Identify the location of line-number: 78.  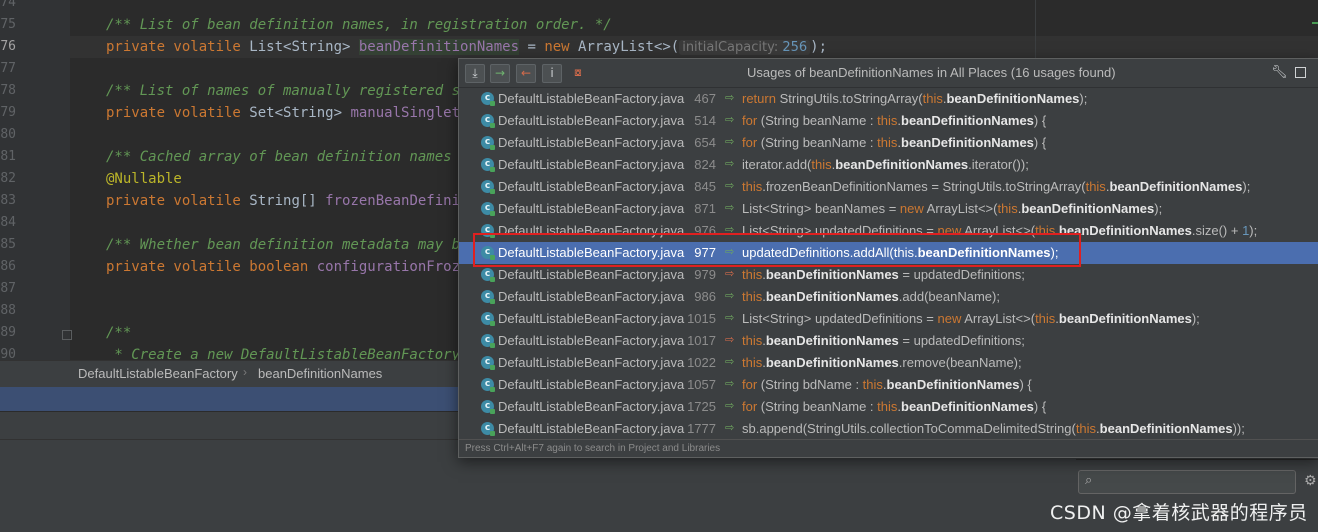
(8, 90).